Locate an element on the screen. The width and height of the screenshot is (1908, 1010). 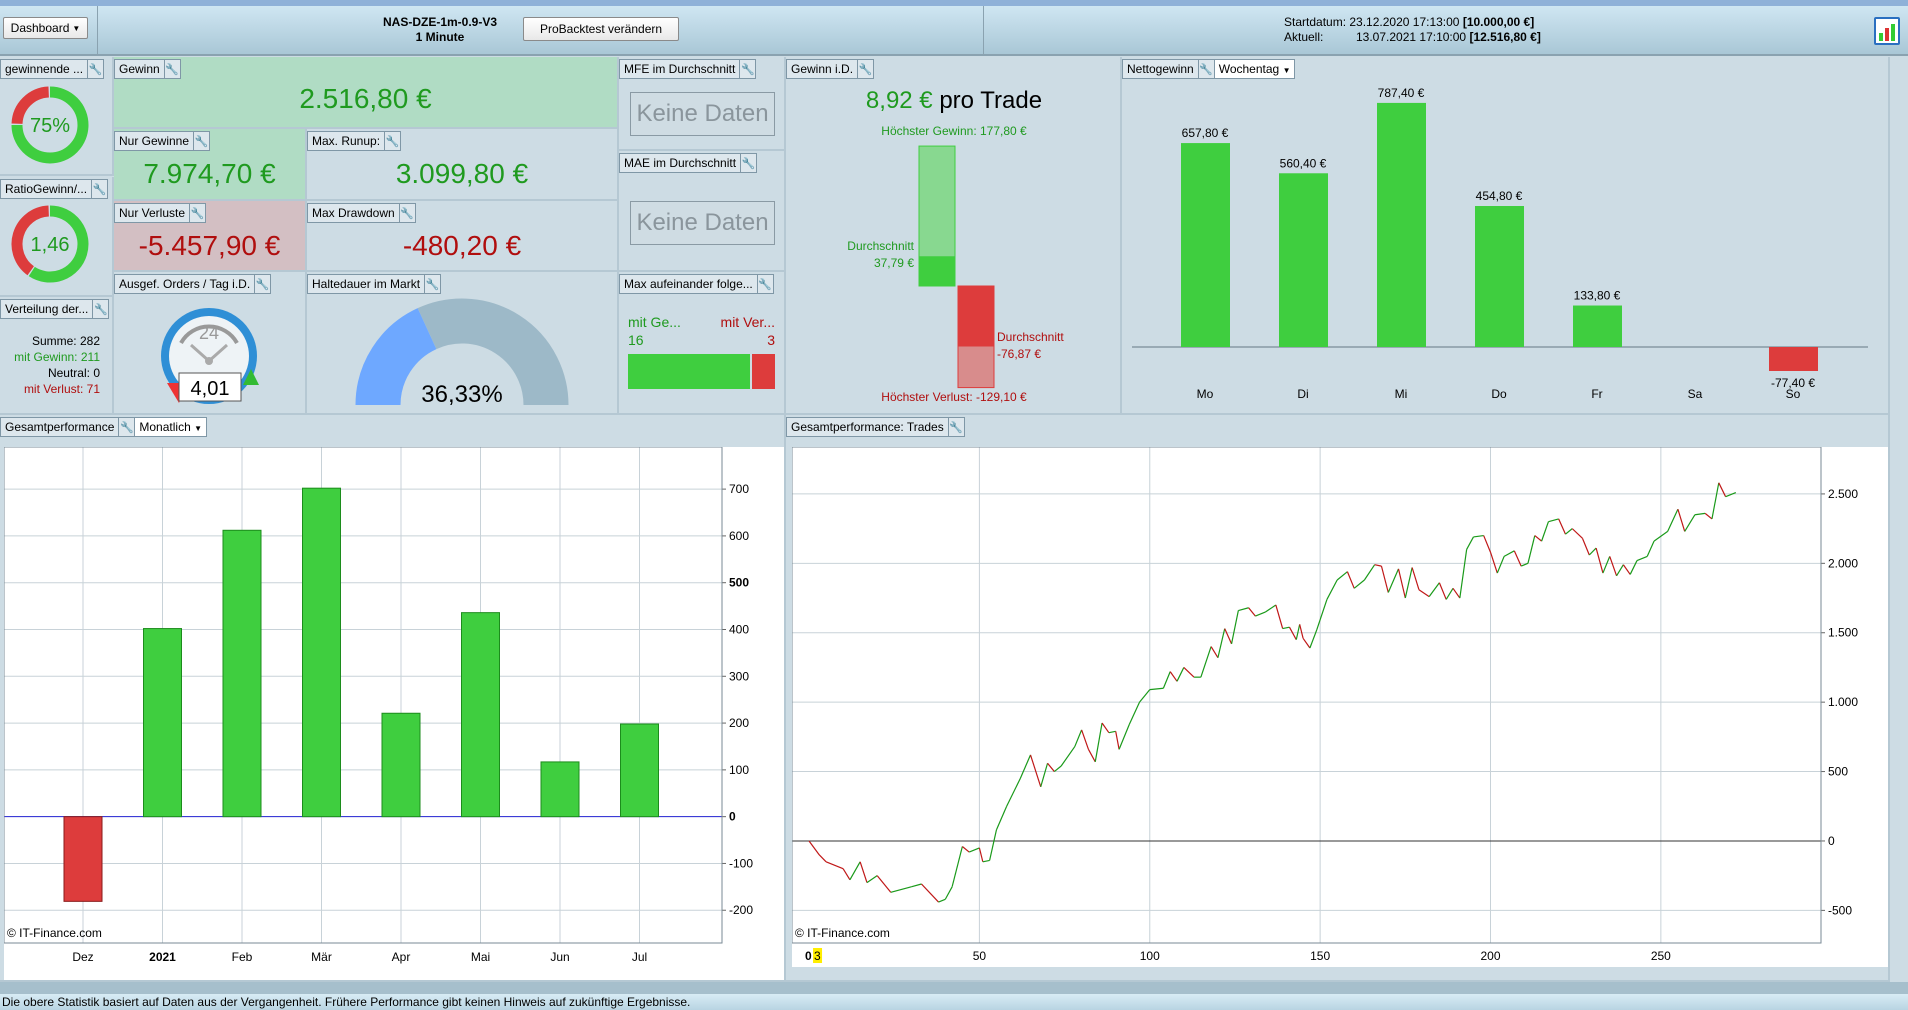
monthly-dropdown: Monatlich ▼ is located at coordinates (170, 427).